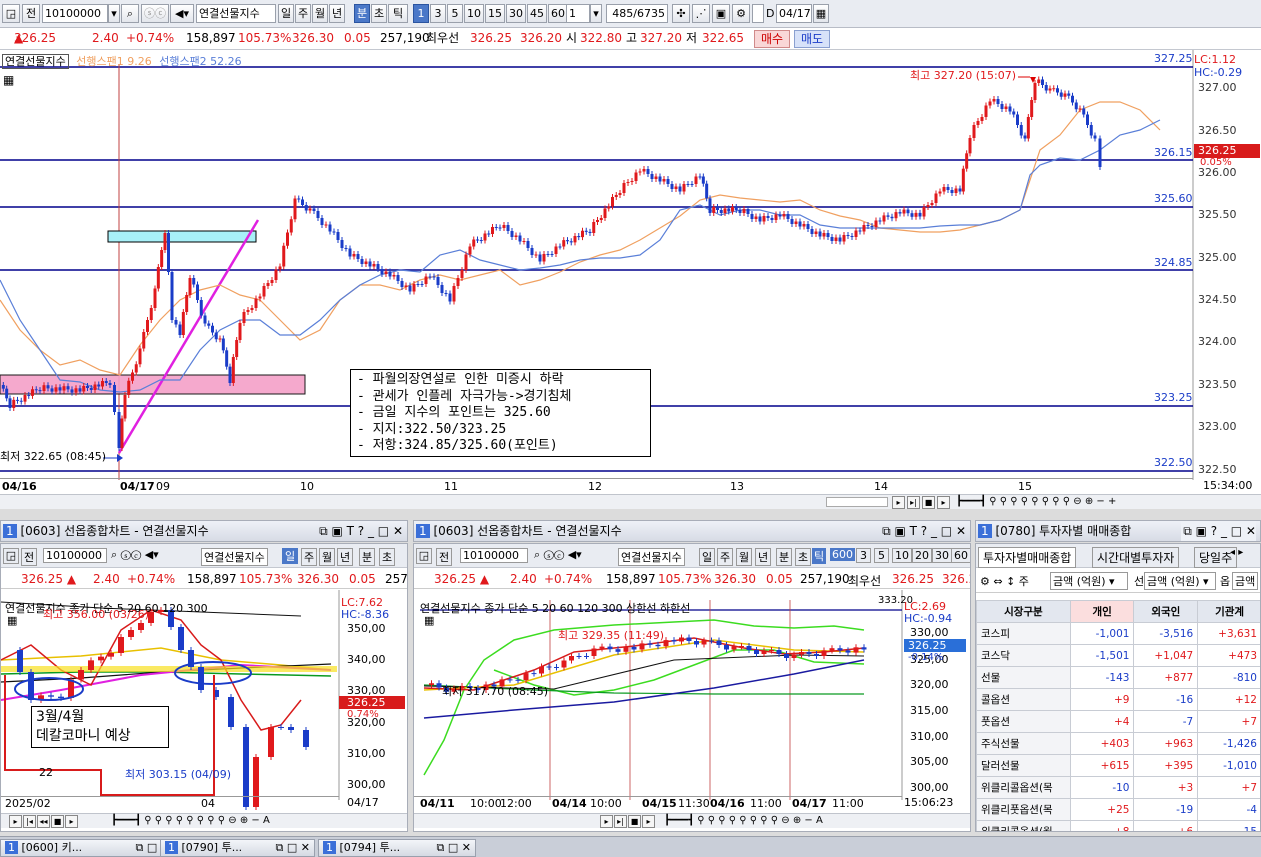 This screenshot has width=1261, height=857. What do you see at coordinates (1180, 581) in the screenshot?
I see `amount-select-2: 금액 (억원) ▾` at bounding box center [1180, 581].